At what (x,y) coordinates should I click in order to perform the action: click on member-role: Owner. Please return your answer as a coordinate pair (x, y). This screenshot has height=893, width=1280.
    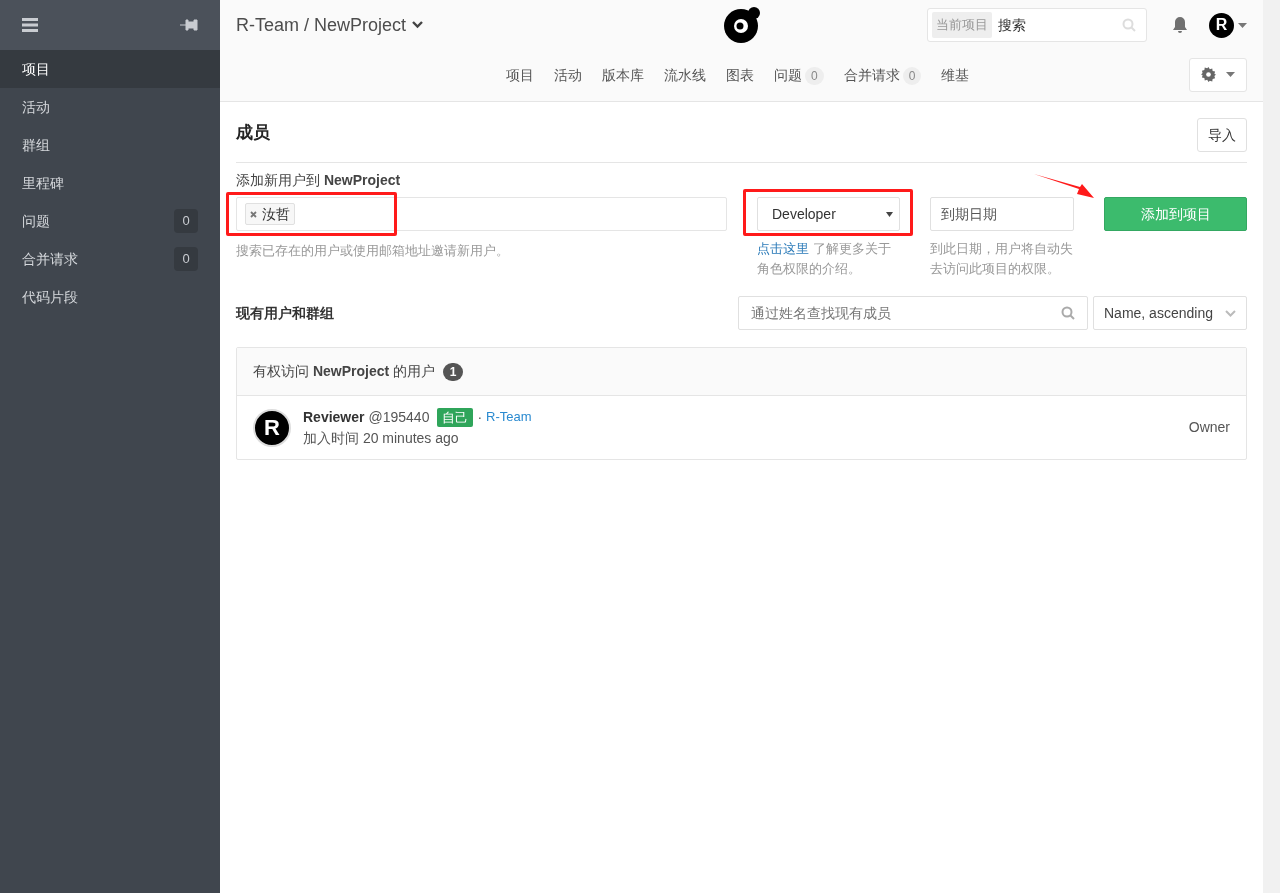
    Looking at the image, I should click on (1209, 427).